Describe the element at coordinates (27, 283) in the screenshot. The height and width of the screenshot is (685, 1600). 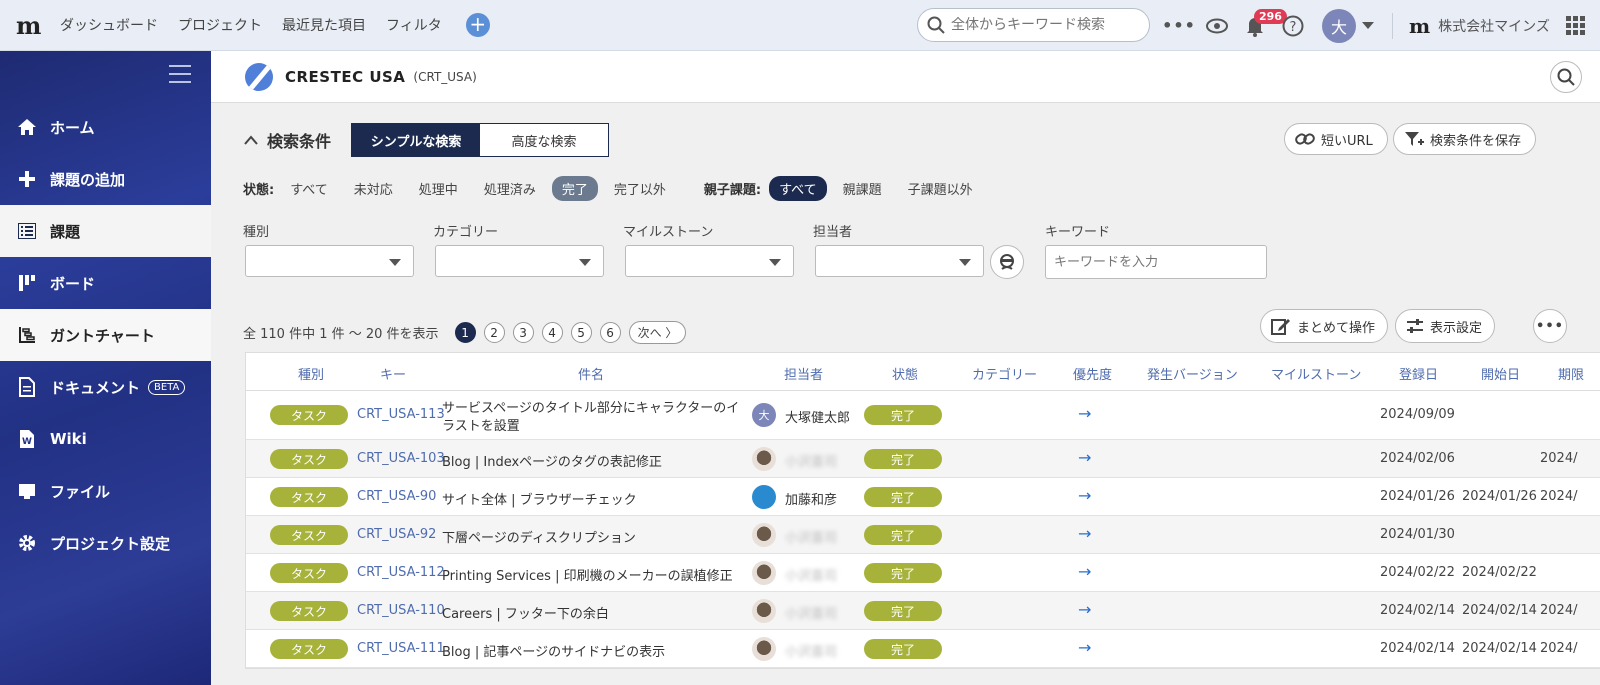
I see `board-icon` at that location.